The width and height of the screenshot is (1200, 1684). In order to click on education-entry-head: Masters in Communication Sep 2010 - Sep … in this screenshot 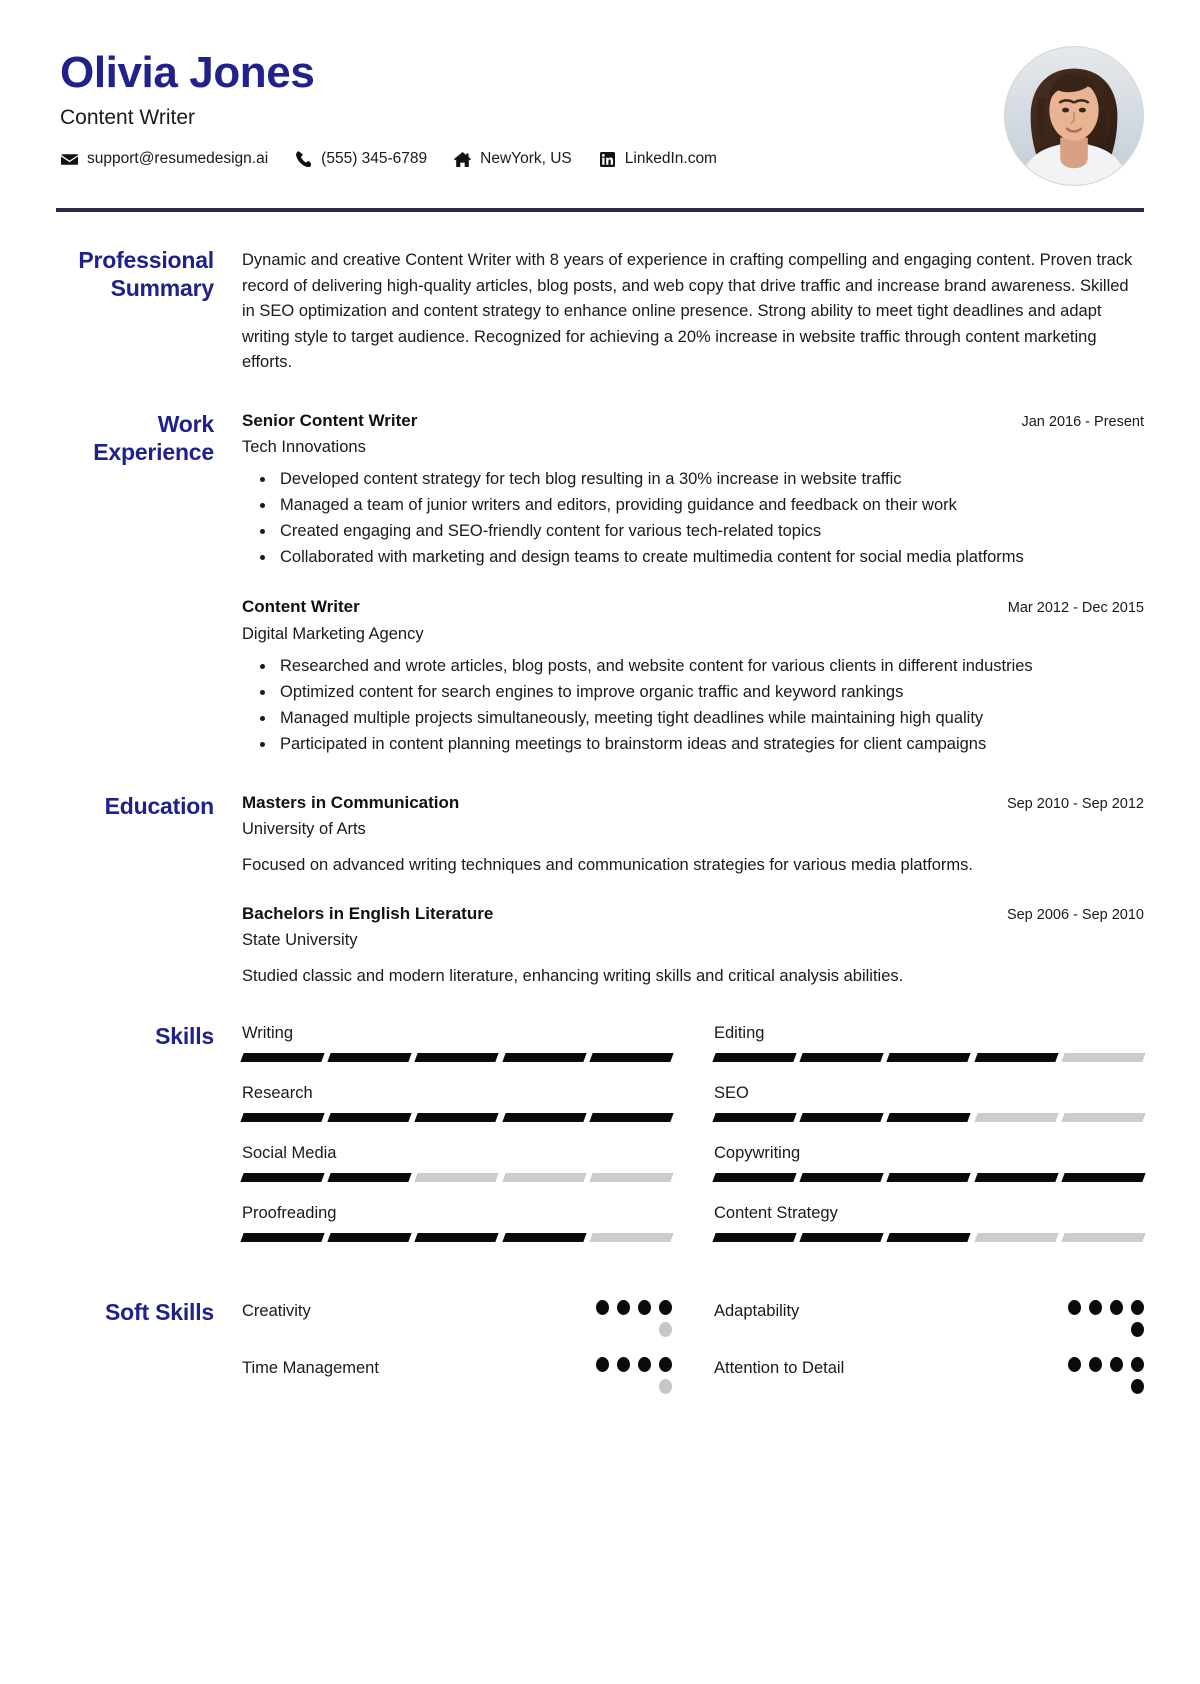, I will do `click(693, 803)`.